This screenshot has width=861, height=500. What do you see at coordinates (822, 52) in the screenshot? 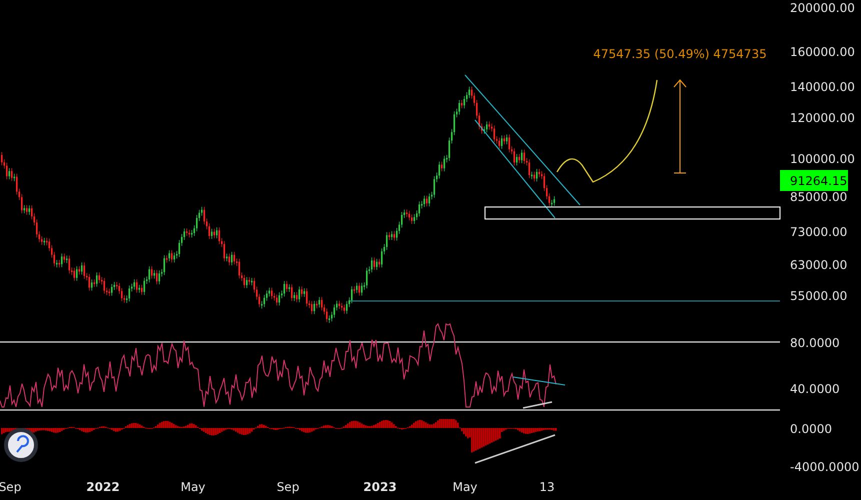
I see `price-axis-label: 160000.00` at bounding box center [822, 52].